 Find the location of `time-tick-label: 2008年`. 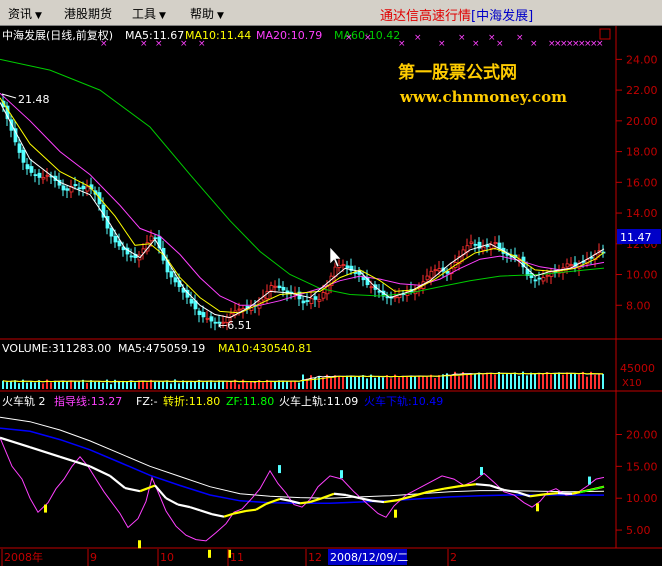

time-tick-label: 2008年 is located at coordinates (23, 557).